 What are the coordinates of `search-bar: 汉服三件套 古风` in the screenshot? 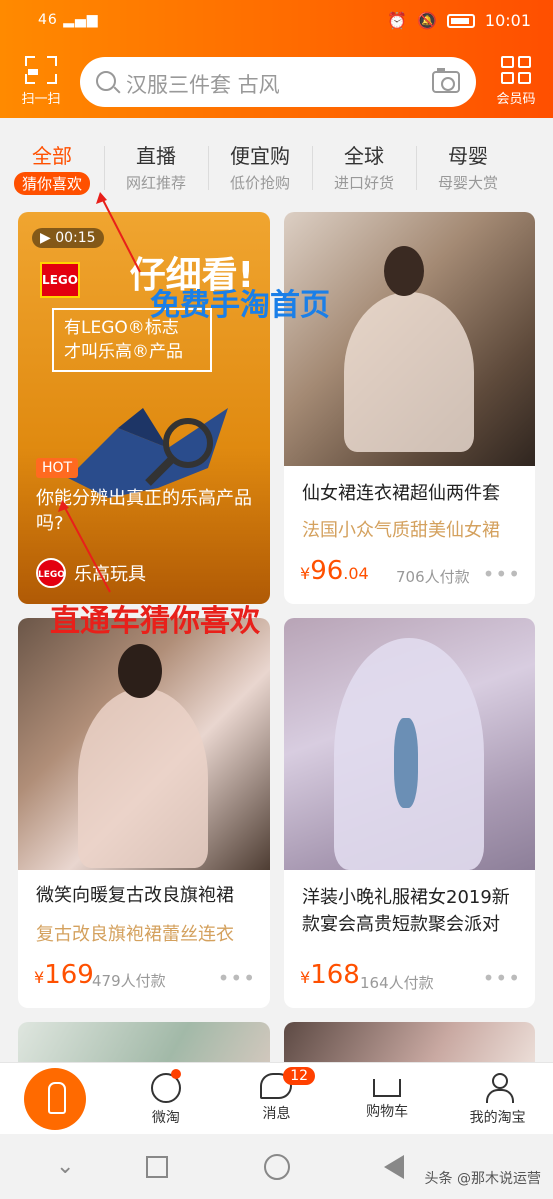 It's located at (278, 82).